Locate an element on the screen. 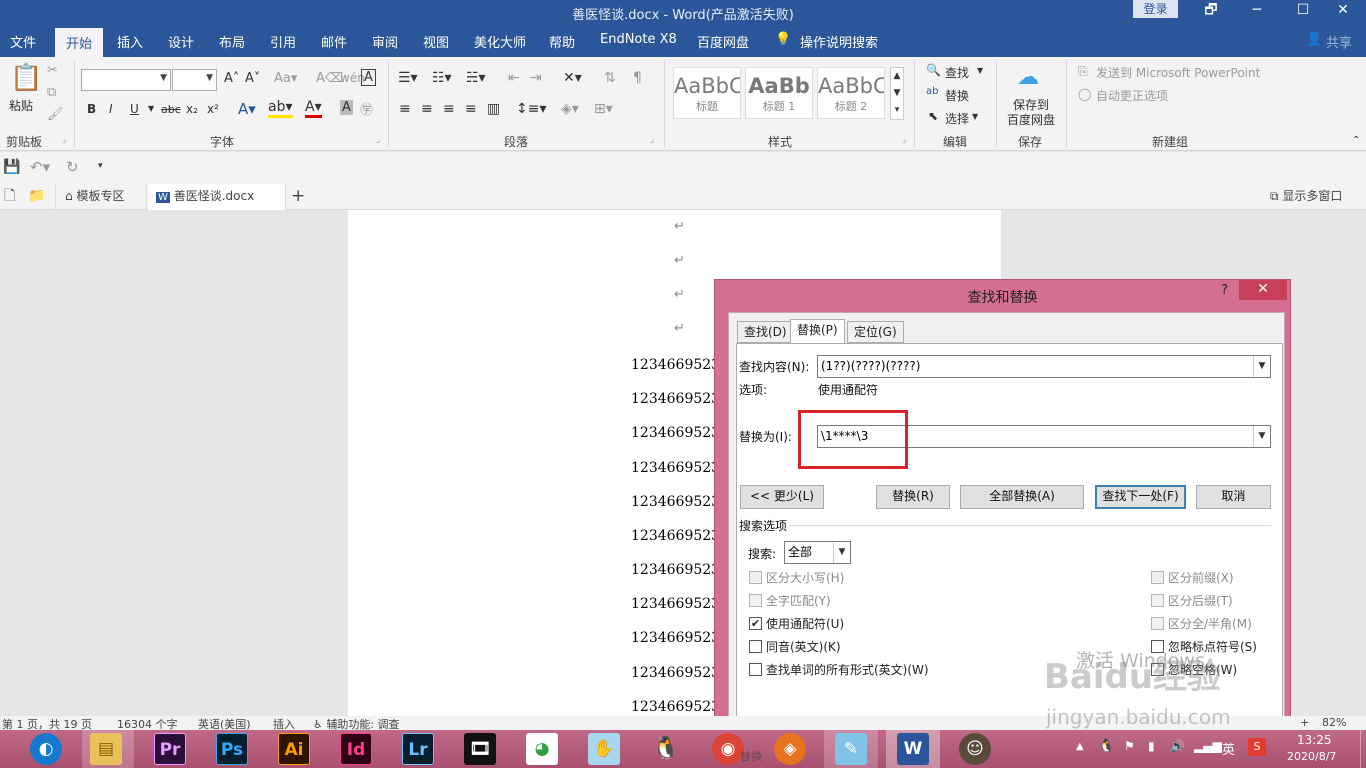  styles-scroll-icon: ▲ ▼ ▾ is located at coordinates (897, 93).